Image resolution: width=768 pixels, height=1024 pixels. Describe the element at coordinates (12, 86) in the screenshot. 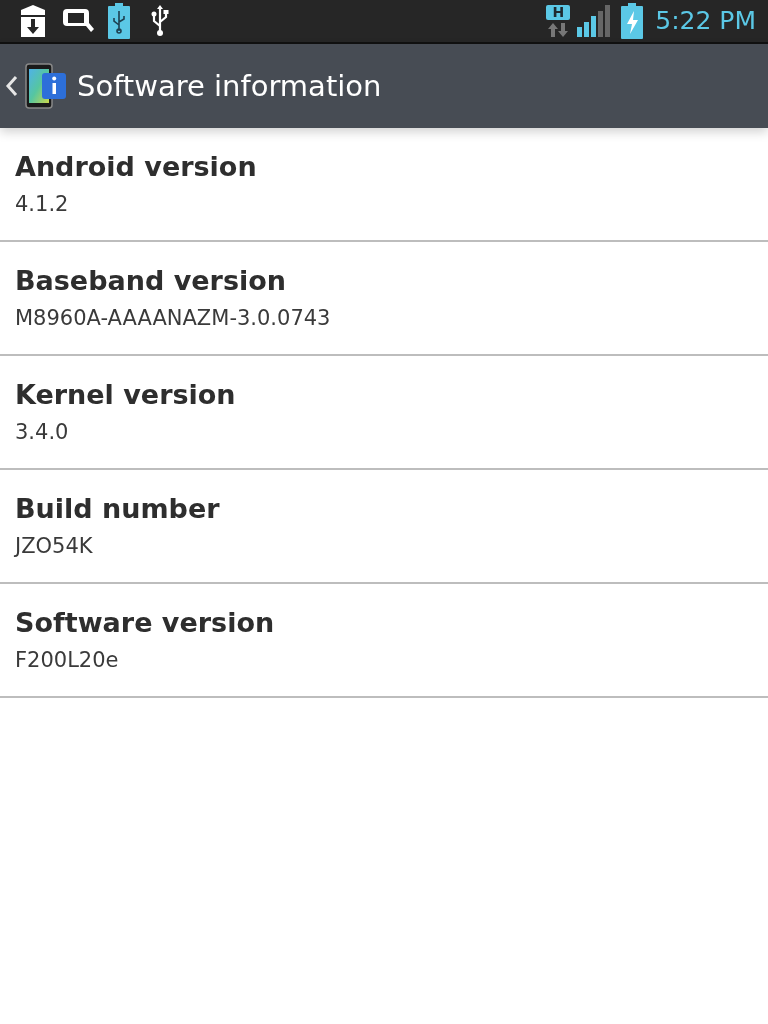

I see `back-chevron-icon` at that location.